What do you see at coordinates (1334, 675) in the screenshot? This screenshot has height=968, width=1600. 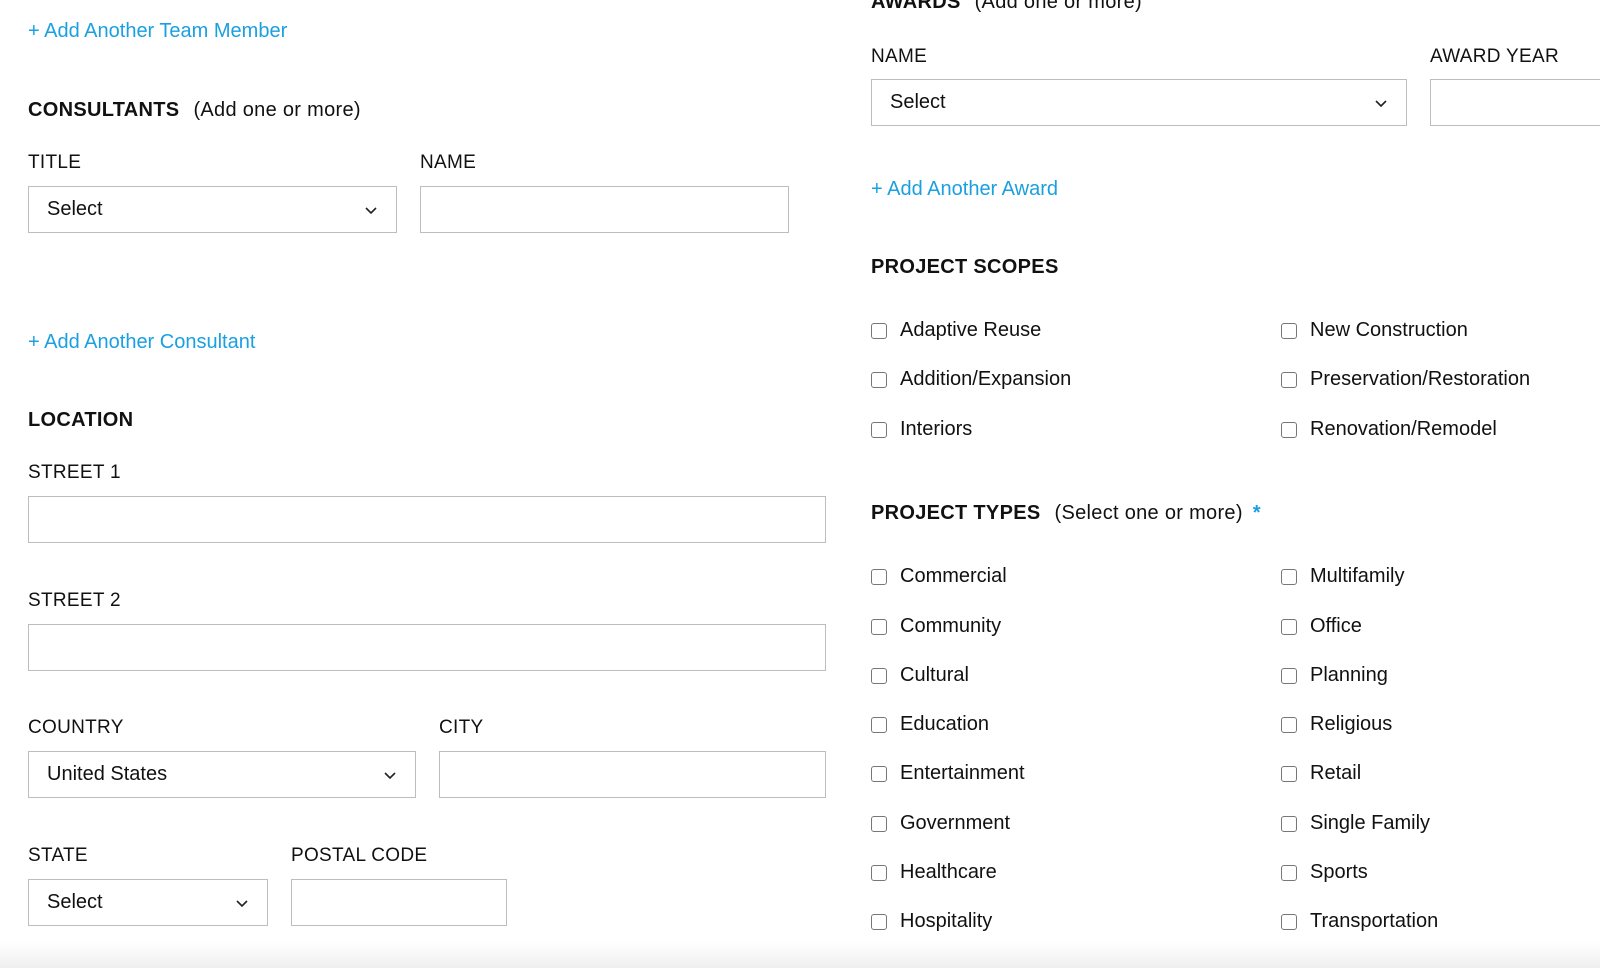 I see `type-checkbox: Planning` at bounding box center [1334, 675].